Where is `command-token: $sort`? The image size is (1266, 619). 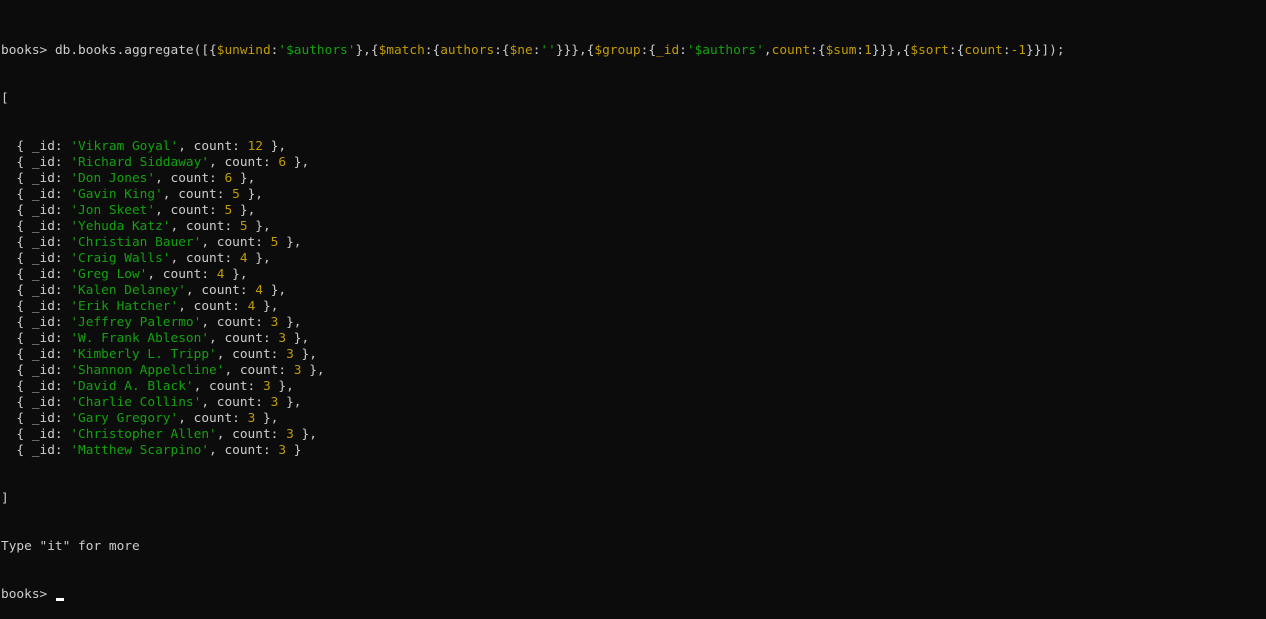 command-token: $sort is located at coordinates (929, 50).